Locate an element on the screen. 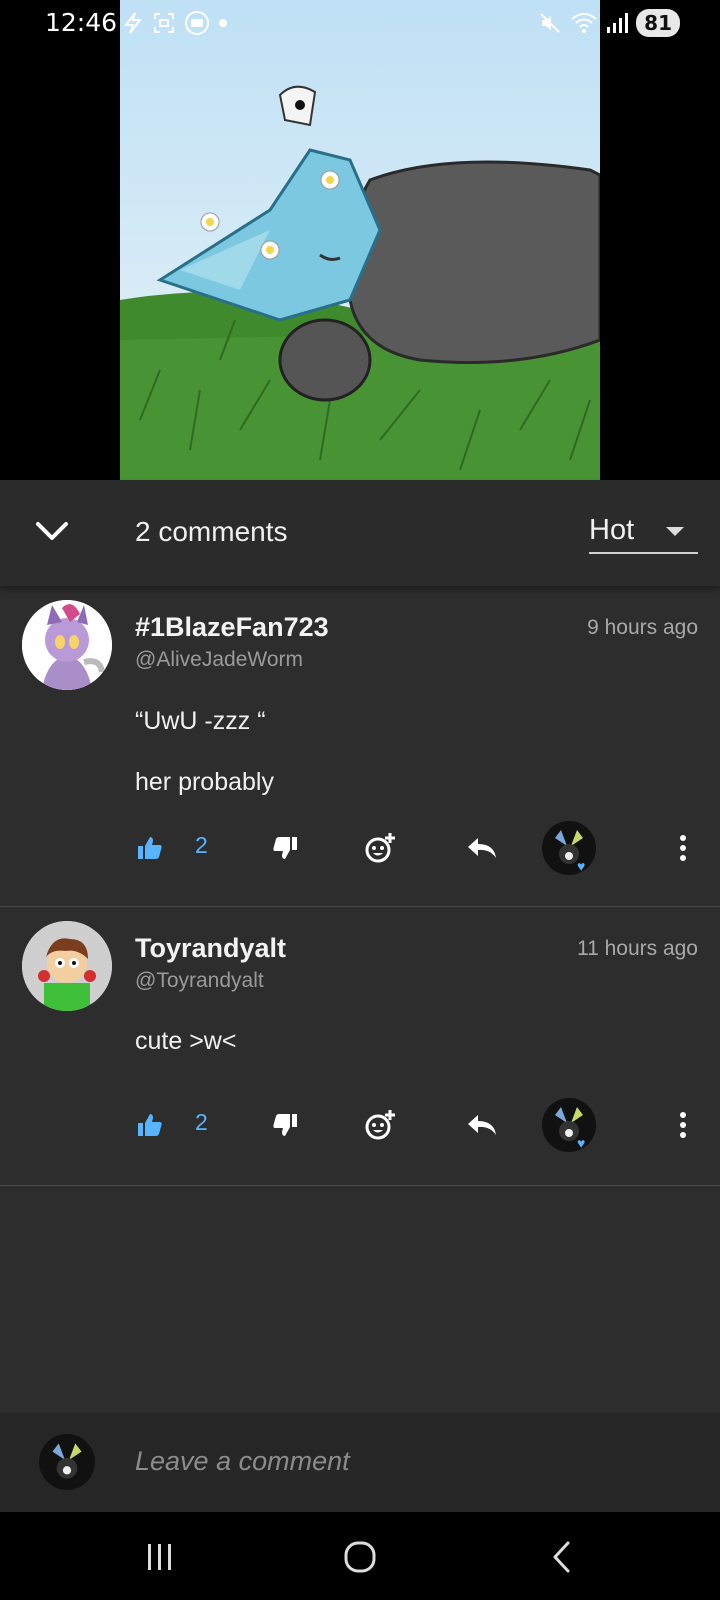 Image resolution: width=720 pixels, height=1600 pixels. comment-author: #1BlazeFan723 is located at coordinates (232, 627).